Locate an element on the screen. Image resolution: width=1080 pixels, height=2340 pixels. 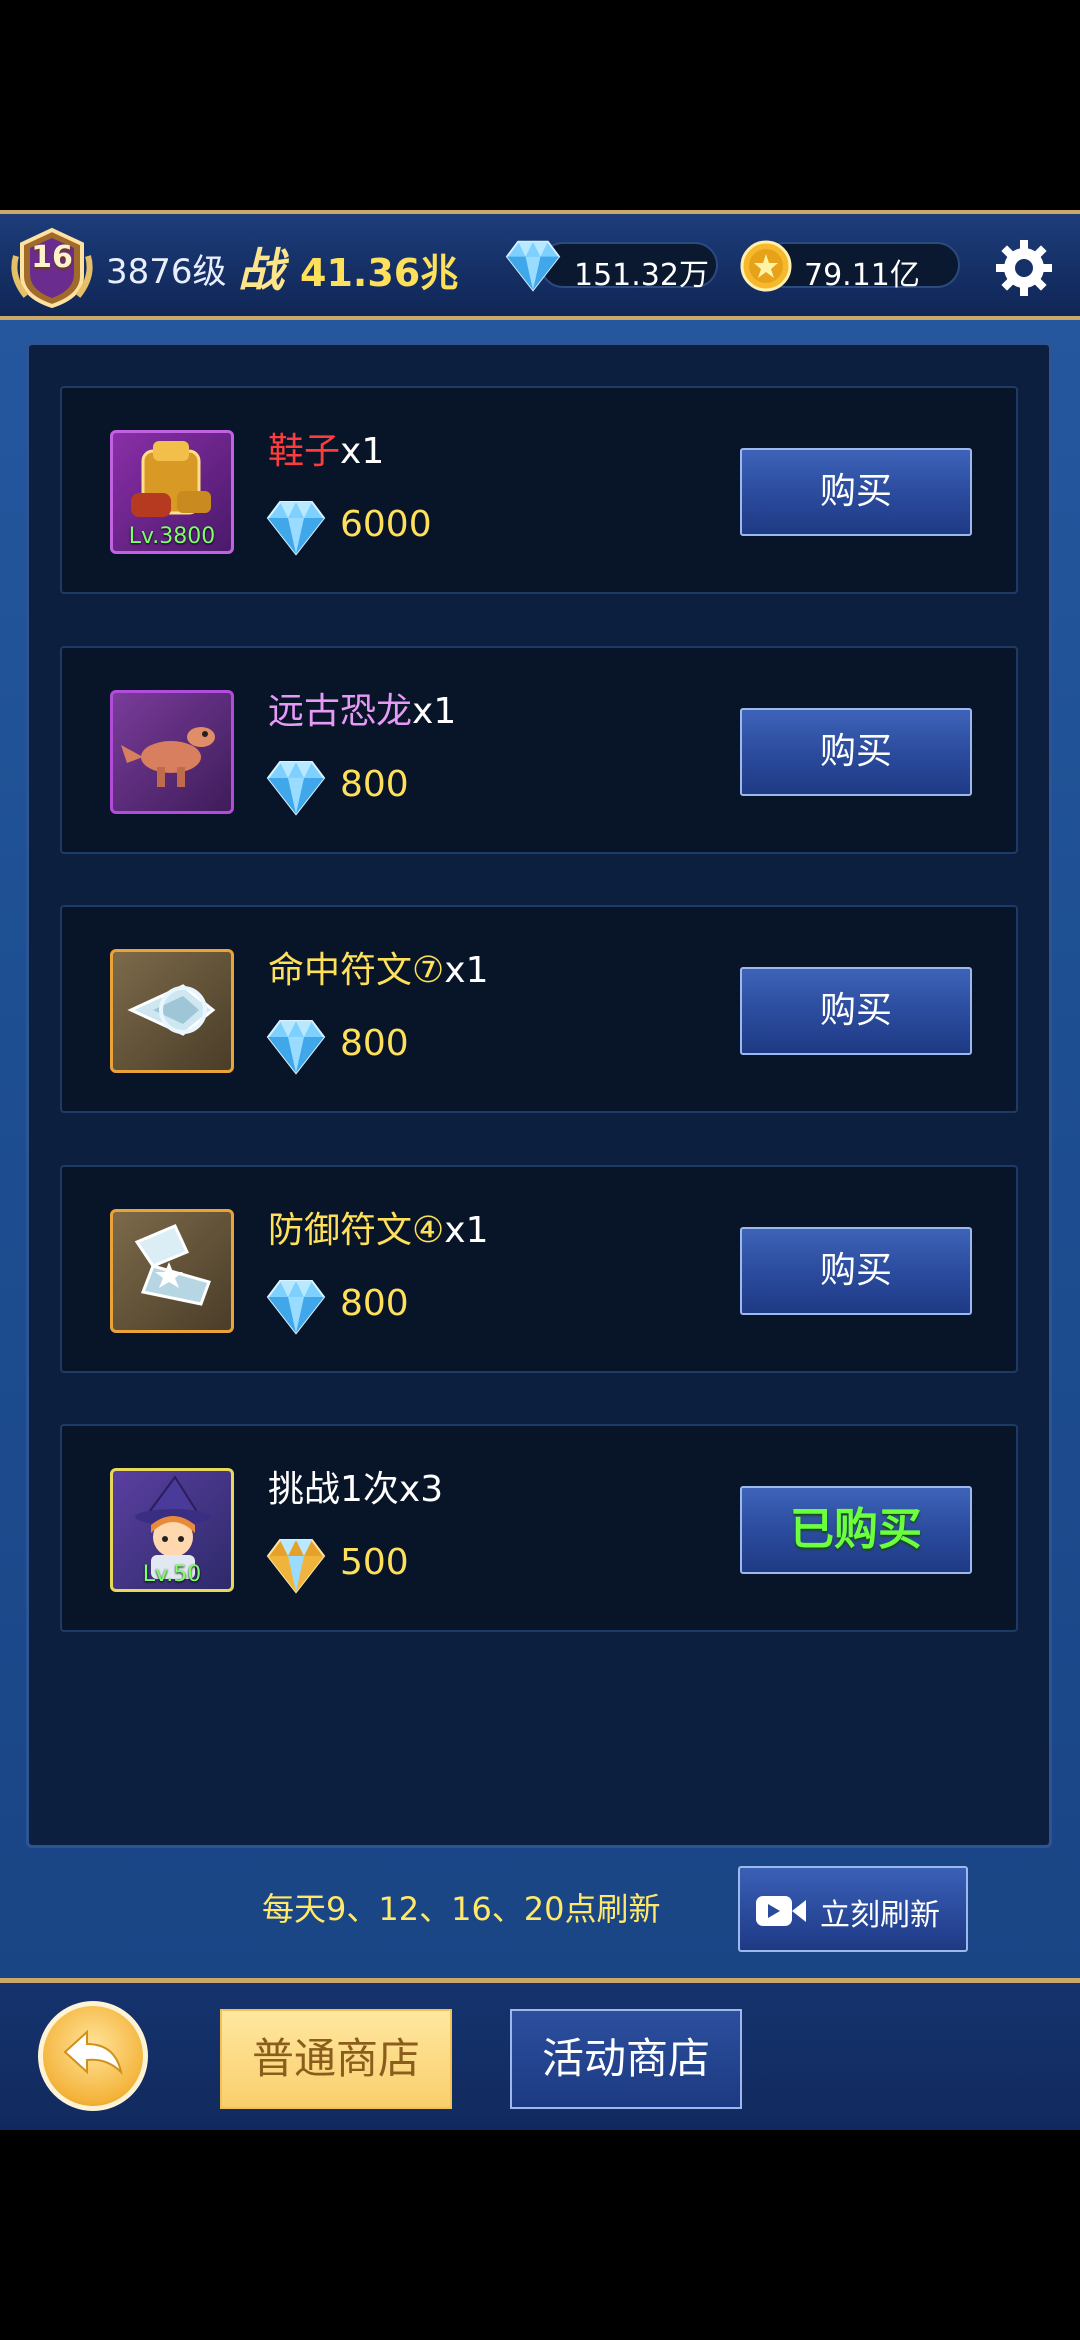
hit-rune-icon is located at coordinates (171, 1010).